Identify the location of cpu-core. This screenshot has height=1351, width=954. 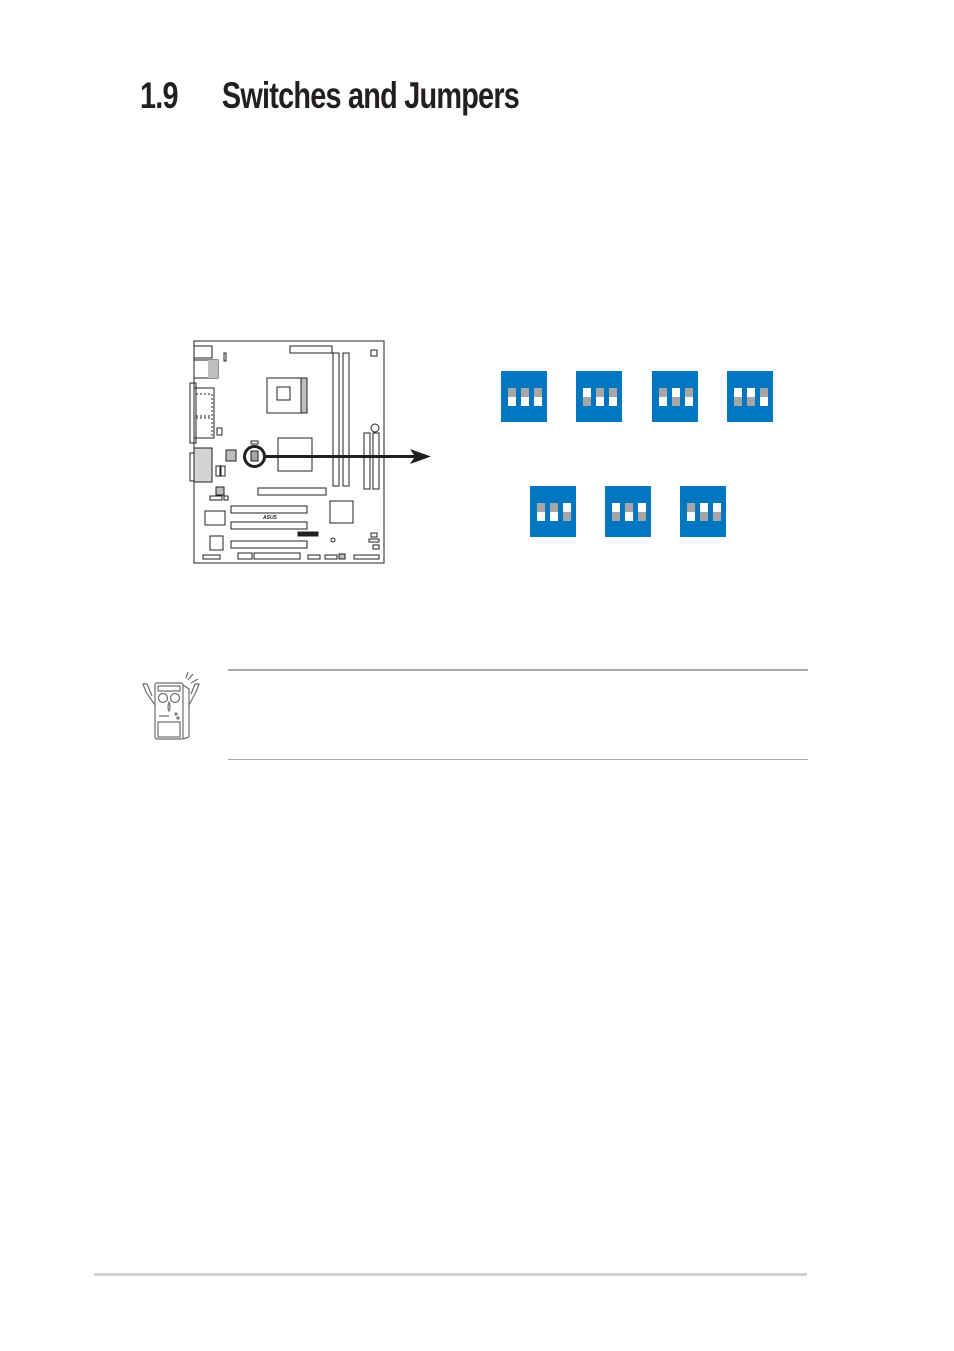
(283, 393).